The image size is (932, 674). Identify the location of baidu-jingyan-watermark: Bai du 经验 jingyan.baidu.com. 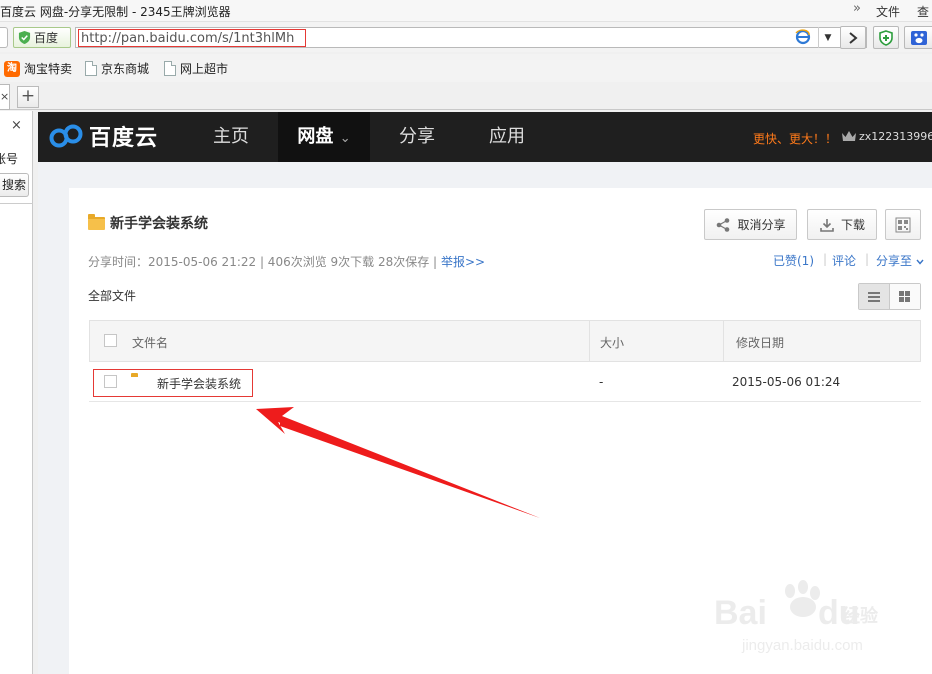
(796, 617).